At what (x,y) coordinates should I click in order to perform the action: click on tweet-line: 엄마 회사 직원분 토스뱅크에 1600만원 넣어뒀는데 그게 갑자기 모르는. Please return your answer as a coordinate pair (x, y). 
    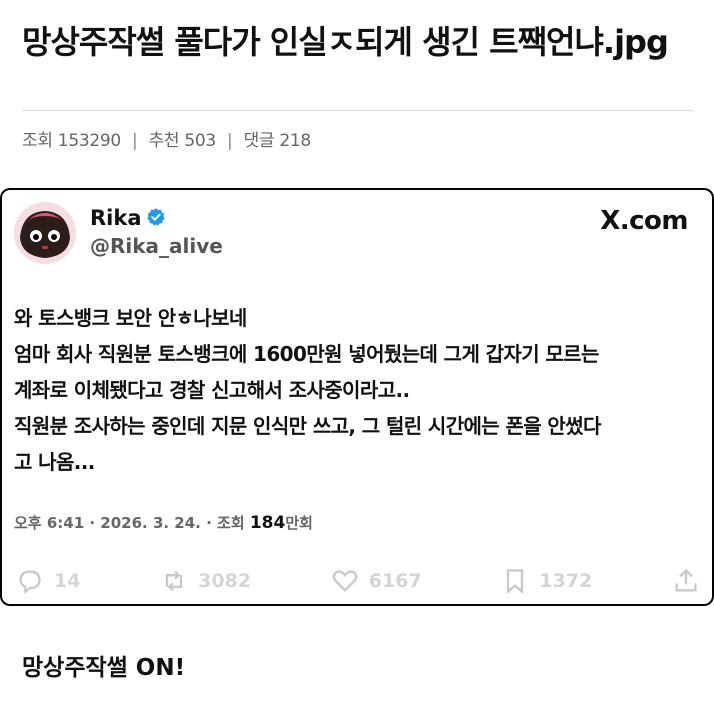
    Looking at the image, I should click on (306, 354).